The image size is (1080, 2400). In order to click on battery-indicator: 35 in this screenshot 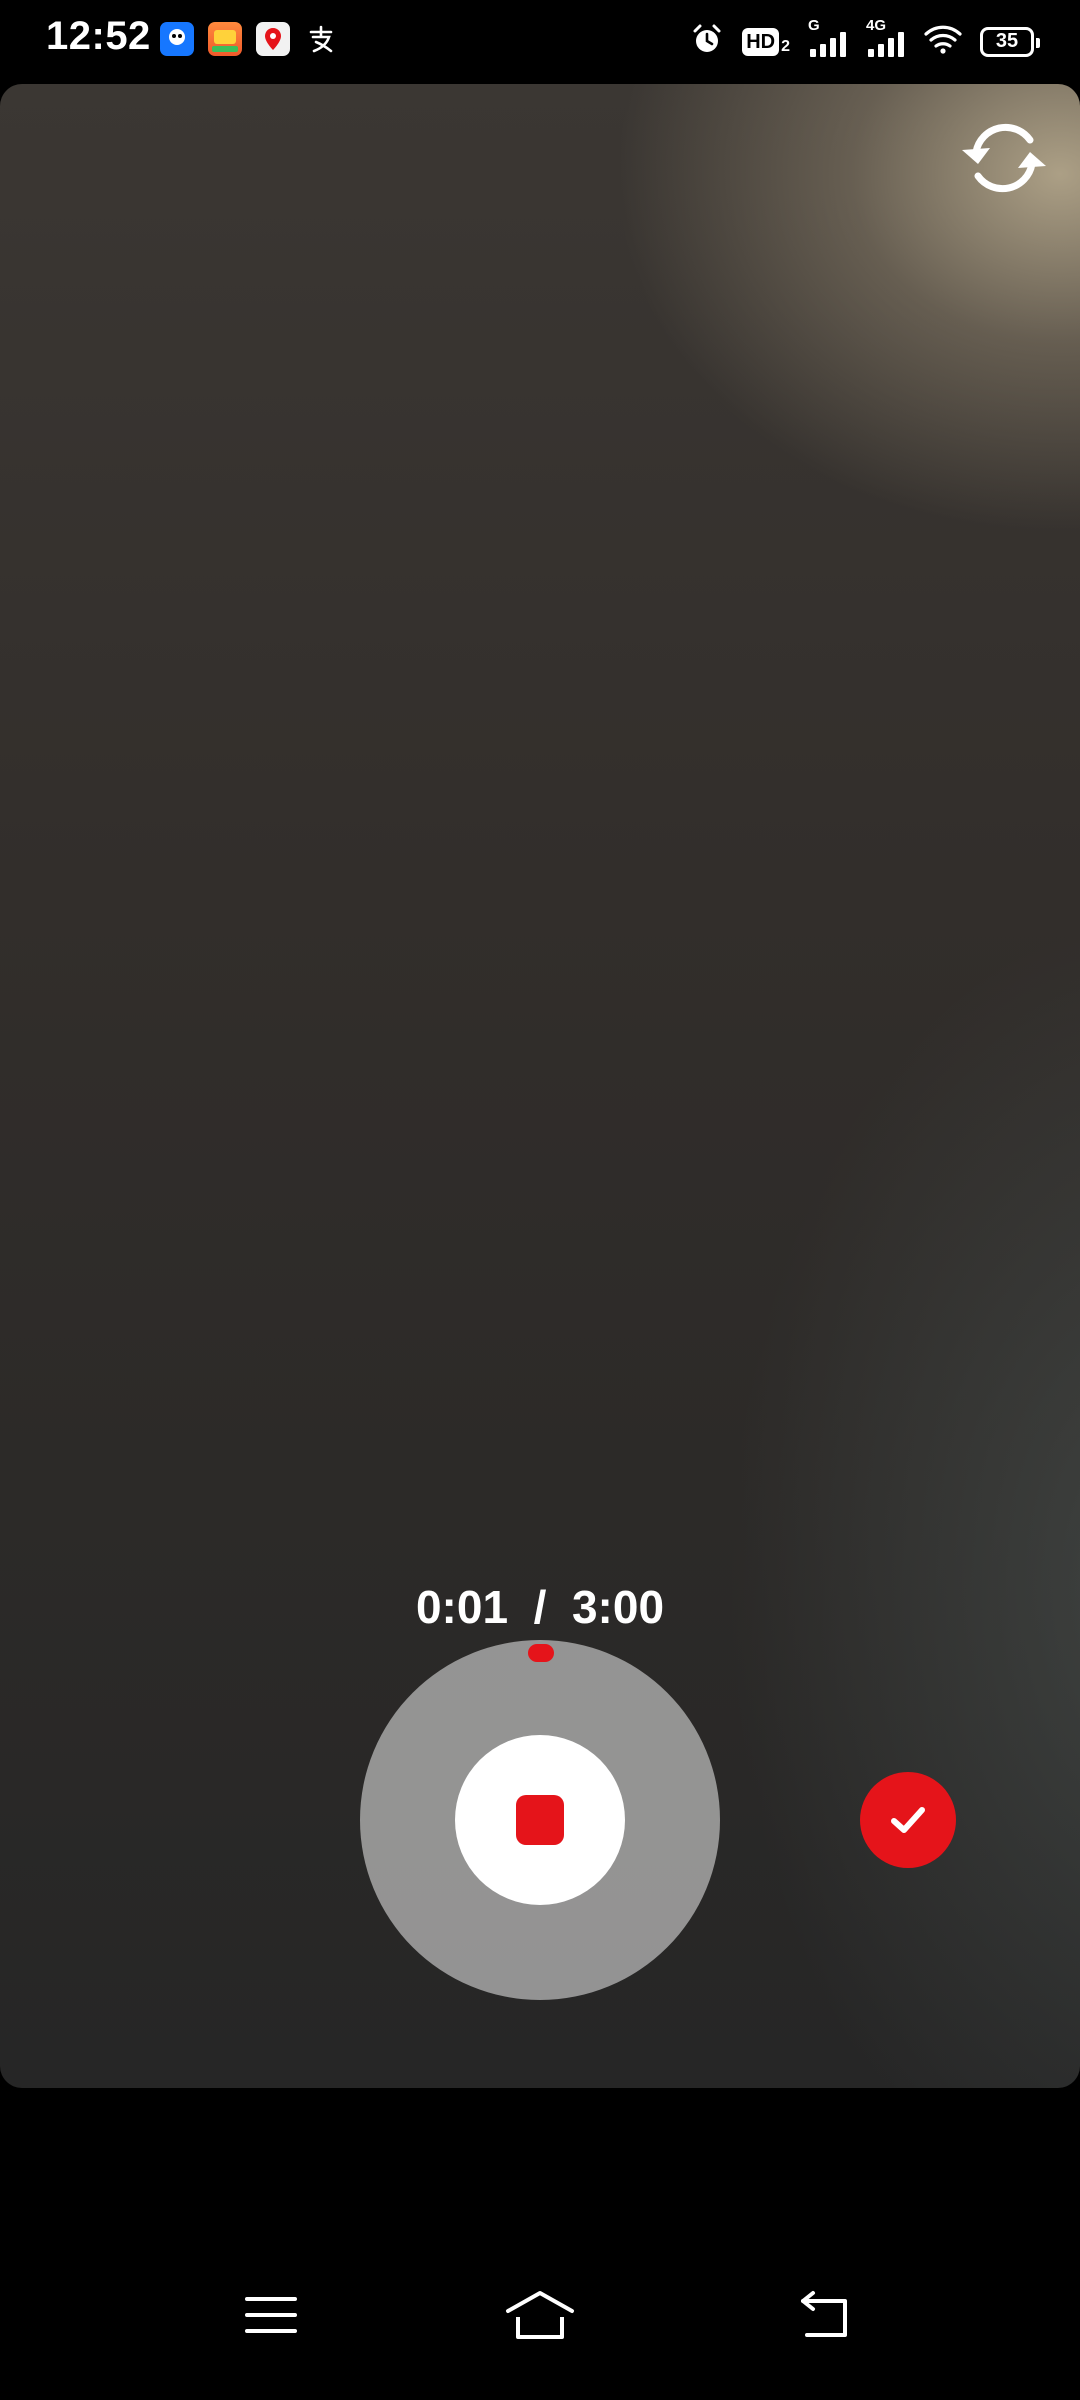, I will do `click(1010, 41)`.